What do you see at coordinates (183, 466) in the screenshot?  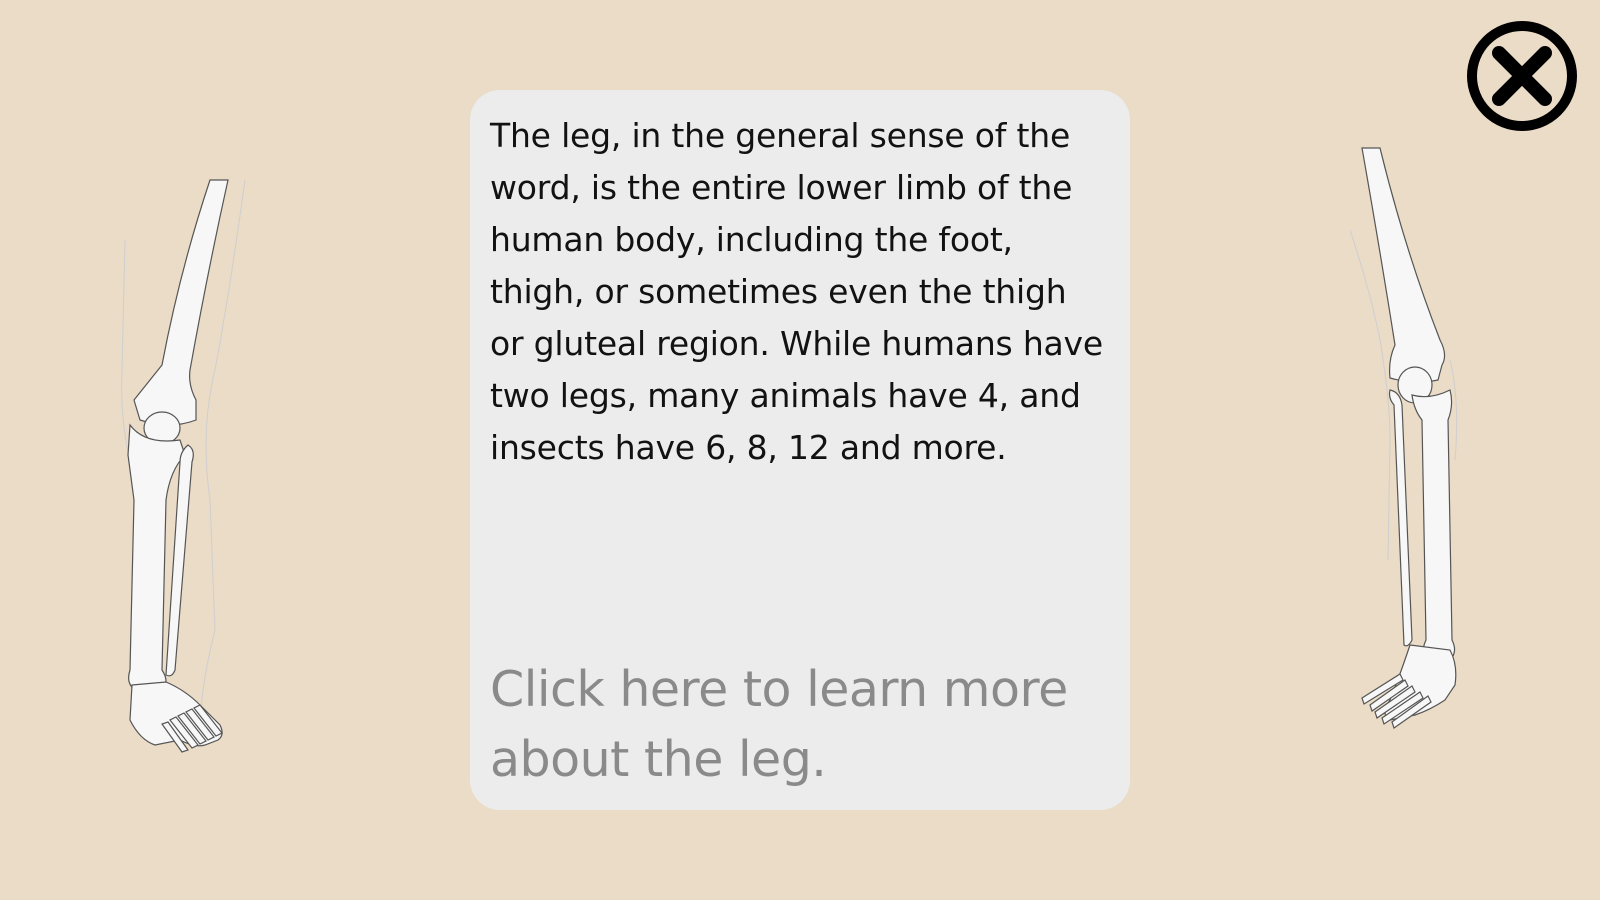 I see `leg-skeleton-illustration-left` at bounding box center [183, 466].